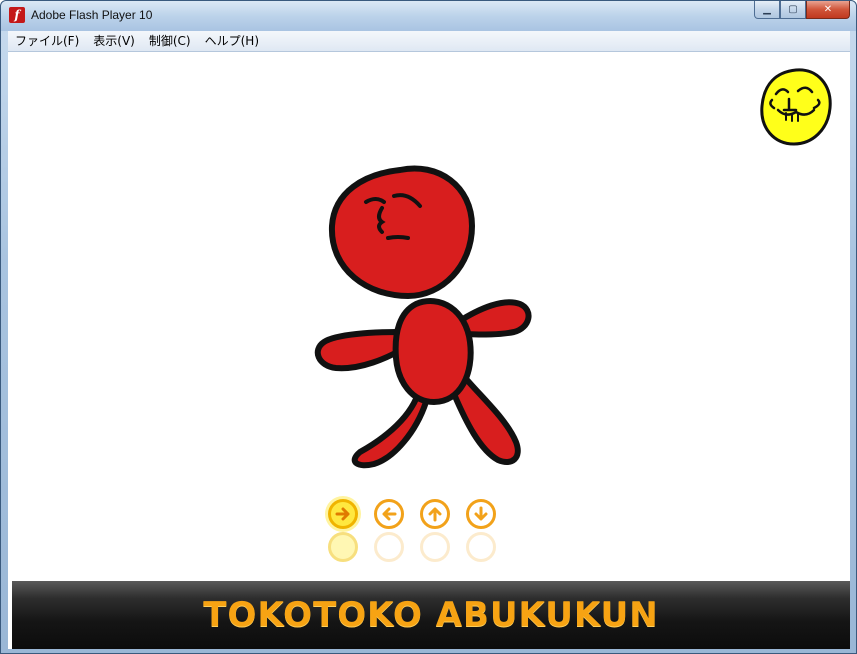 The height and width of the screenshot is (654, 857). What do you see at coordinates (17, 15) in the screenshot?
I see `flash-icon: f` at bounding box center [17, 15].